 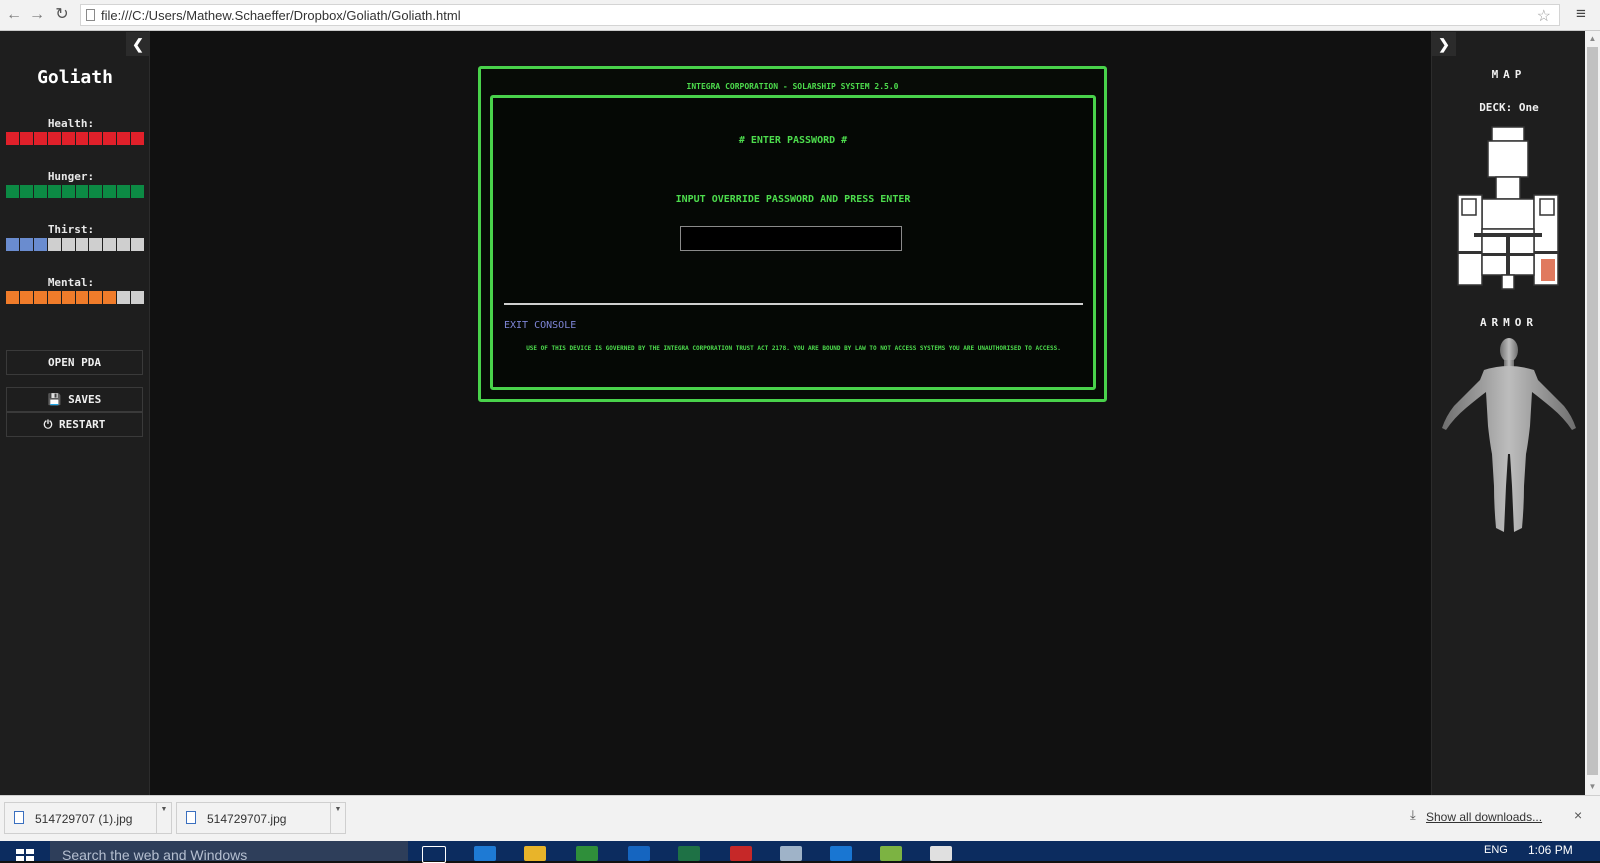 What do you see at coordinates (793, 199) in the screenshot?
I see `password-instruction: INPUT OVERRIDE PASSWORD AND PRESS ENTER` at bounding box center [793, 199].